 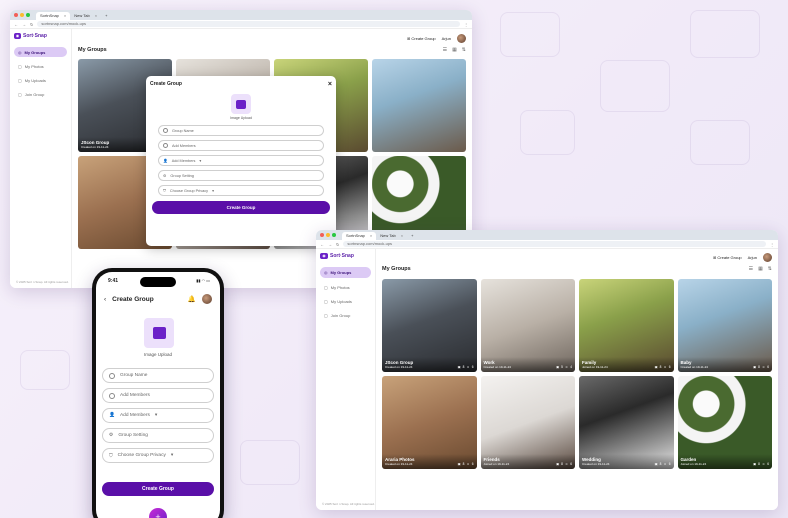 What do you see at coordinates (527, 325) in the screenshot?
I see `group-card: Work Created on 19-11-24 ▣ 5 ☺ 4` at bounding box center [527, 325].